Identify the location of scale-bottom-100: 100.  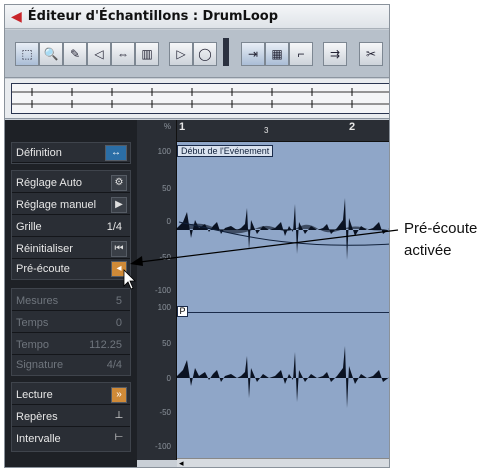
(164, 307).